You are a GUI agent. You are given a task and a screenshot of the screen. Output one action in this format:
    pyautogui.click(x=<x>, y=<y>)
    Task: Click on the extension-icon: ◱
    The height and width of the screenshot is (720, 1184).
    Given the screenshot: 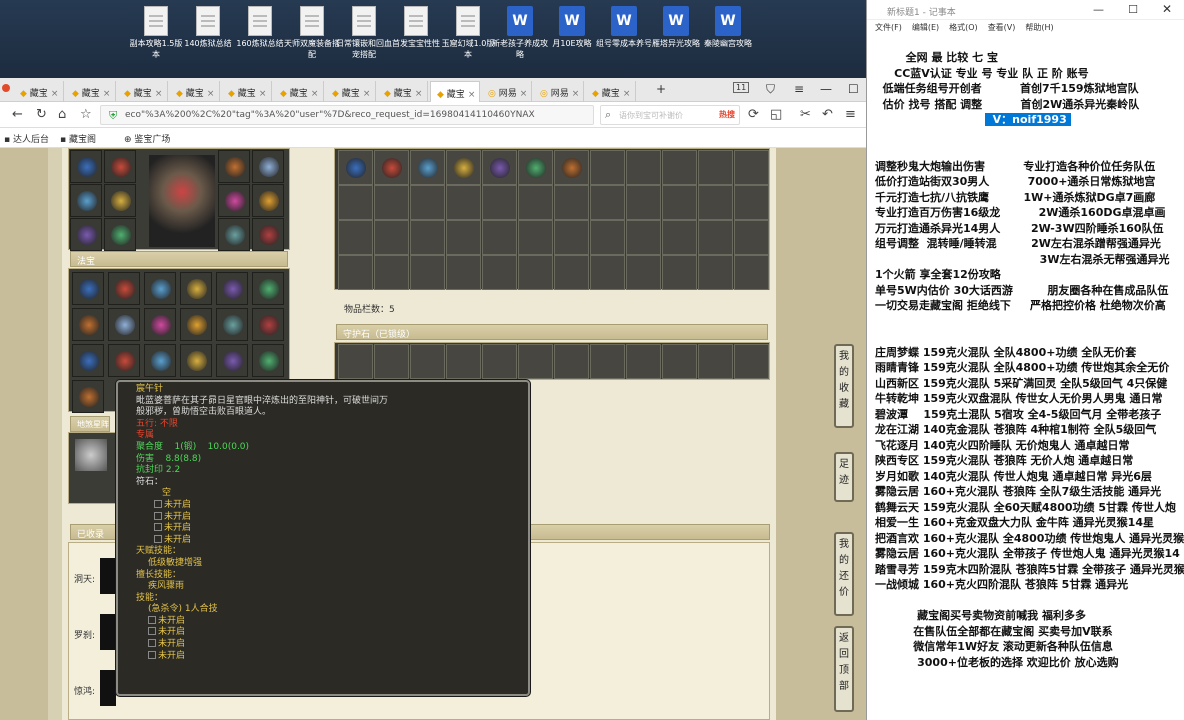 What is the action you would take?
    pyautogui.click(x=776, y=114)
    